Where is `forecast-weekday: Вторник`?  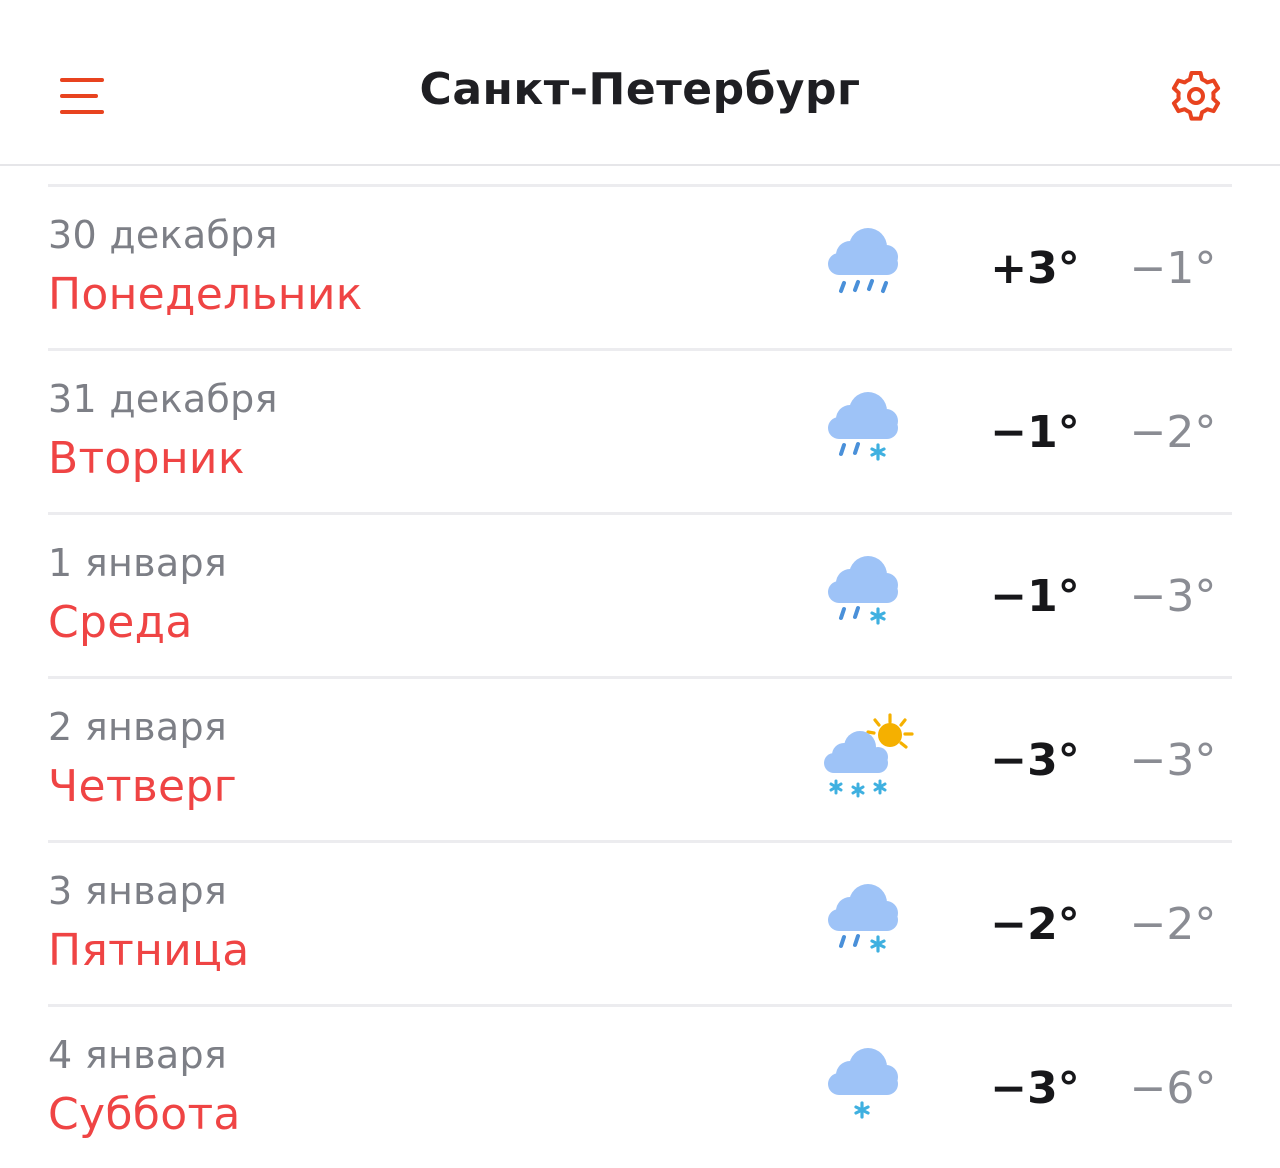 forecast-weekday: Вторник is located at coordinates (146, 458).